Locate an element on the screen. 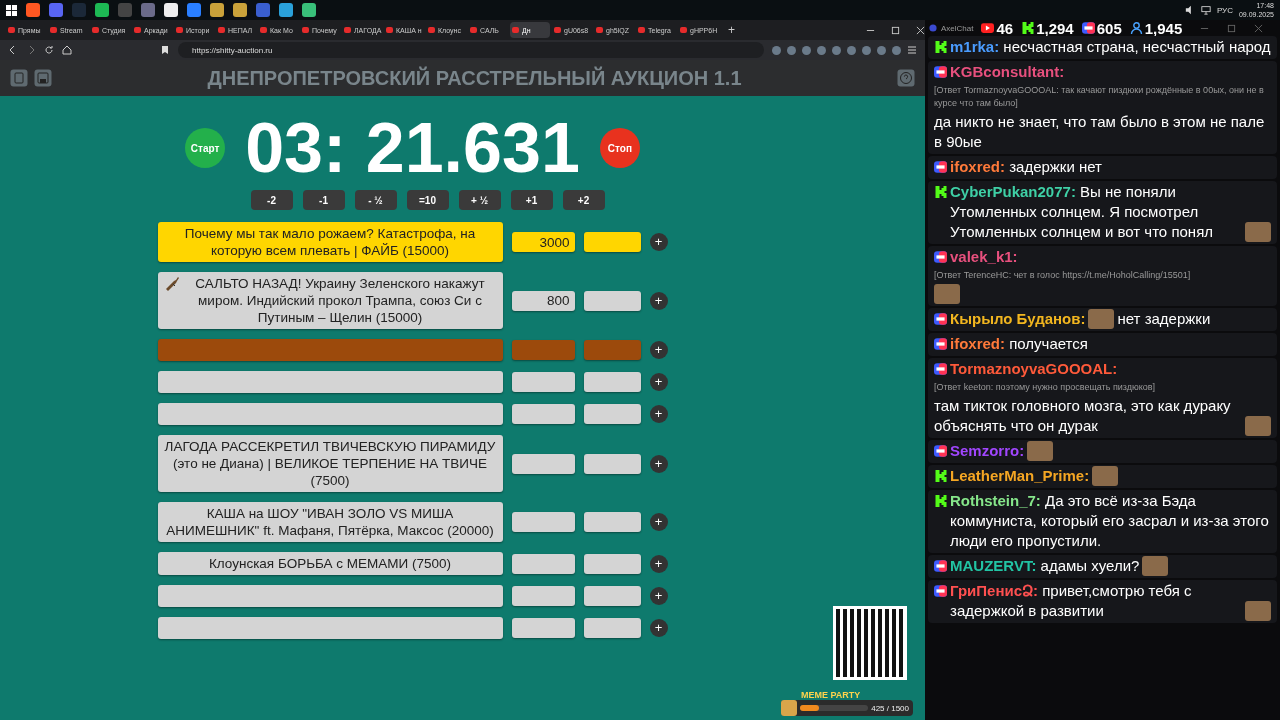  reload-icon is located at coordinates (49, 50).